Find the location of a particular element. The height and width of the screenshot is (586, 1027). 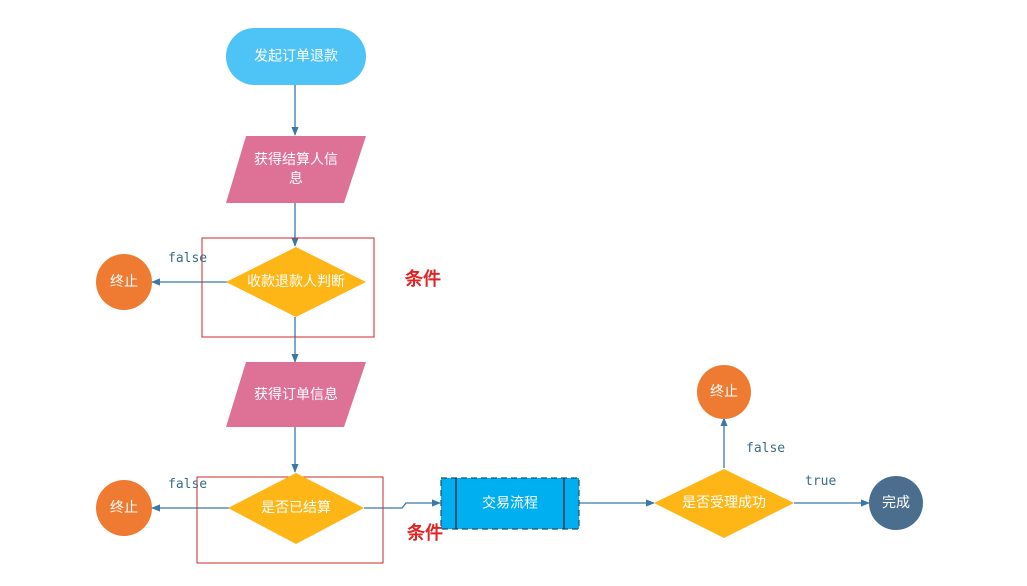

end-node-1: 终止 is located at coordinates (124, 282).